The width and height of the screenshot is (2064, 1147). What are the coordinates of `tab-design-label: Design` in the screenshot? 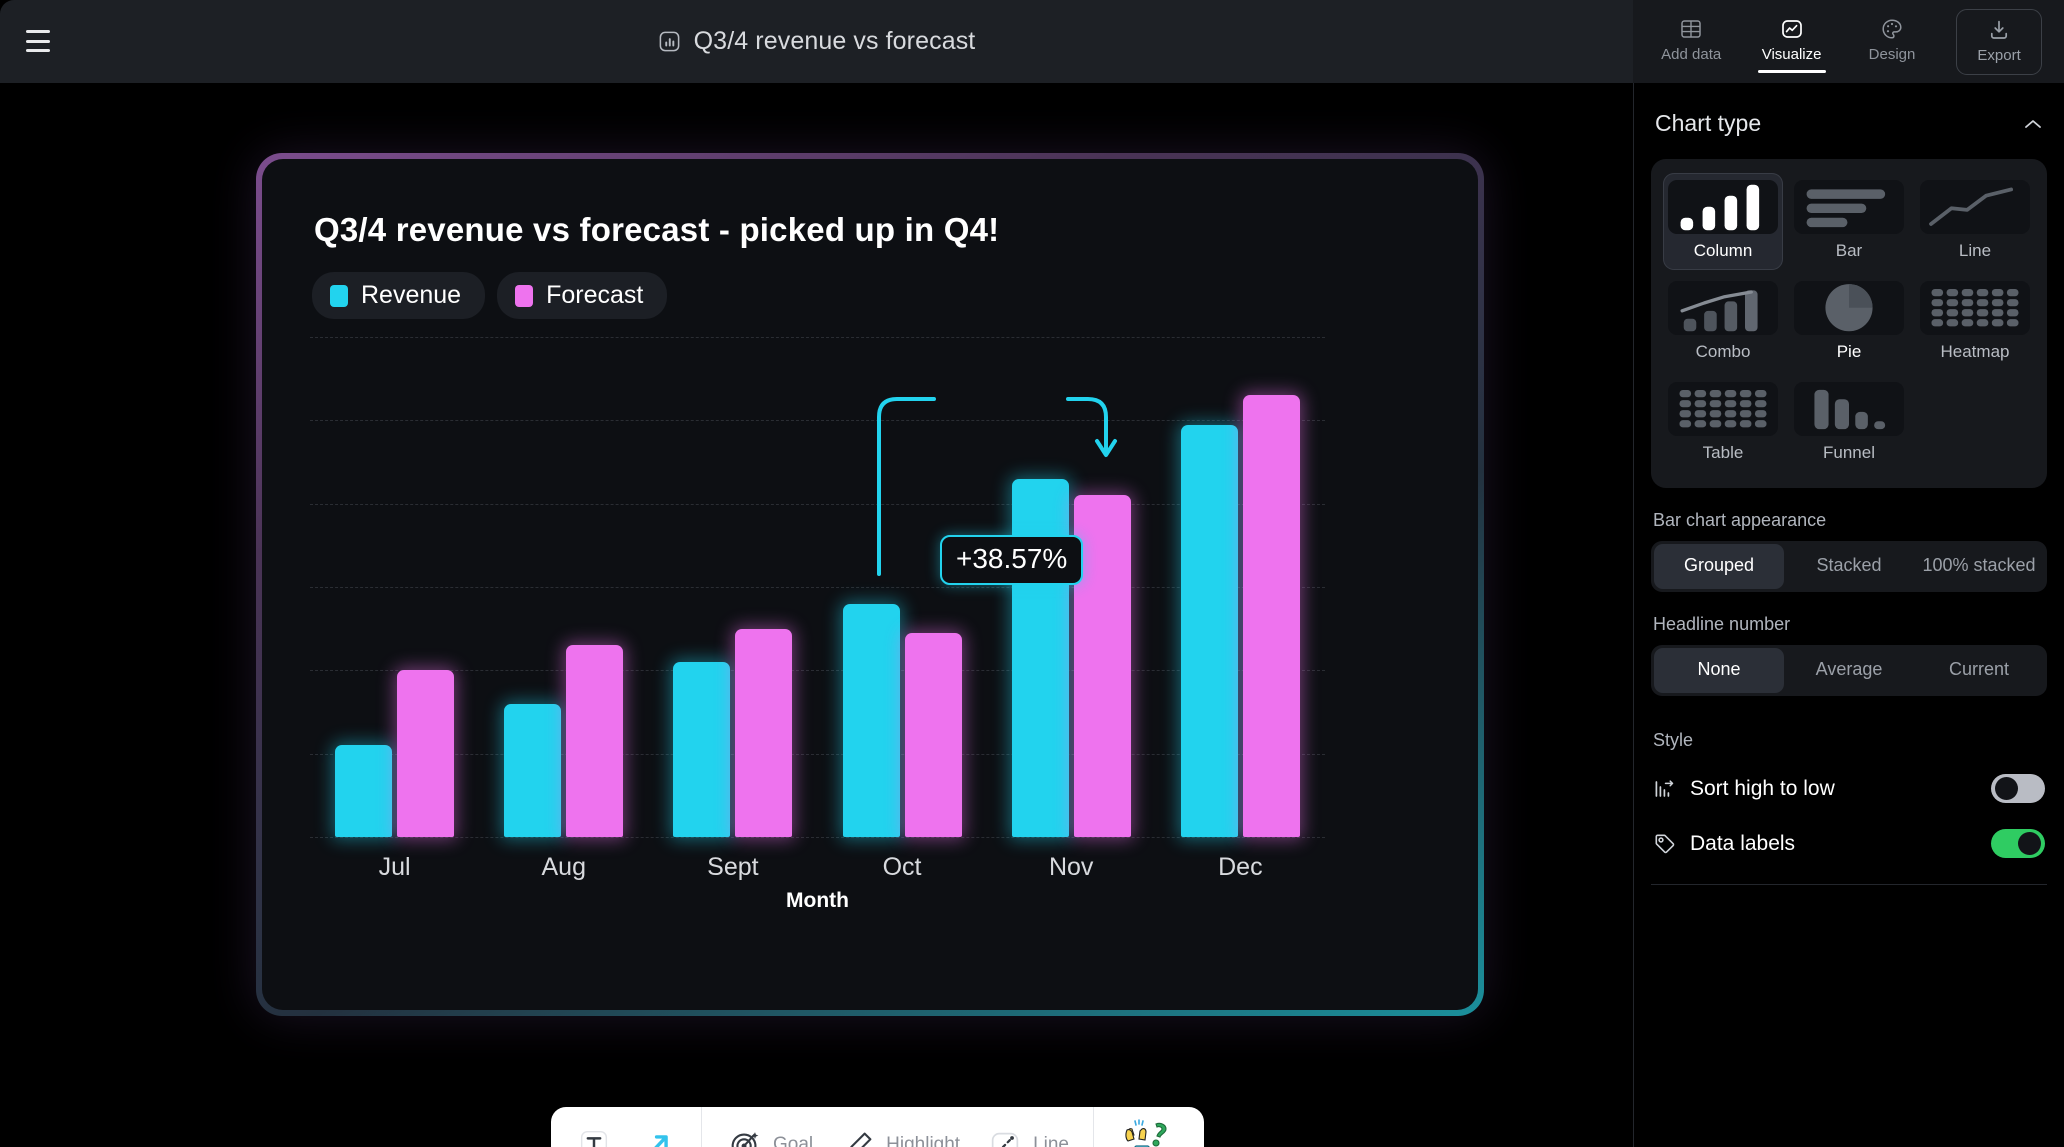 It's located at (1892, 54).